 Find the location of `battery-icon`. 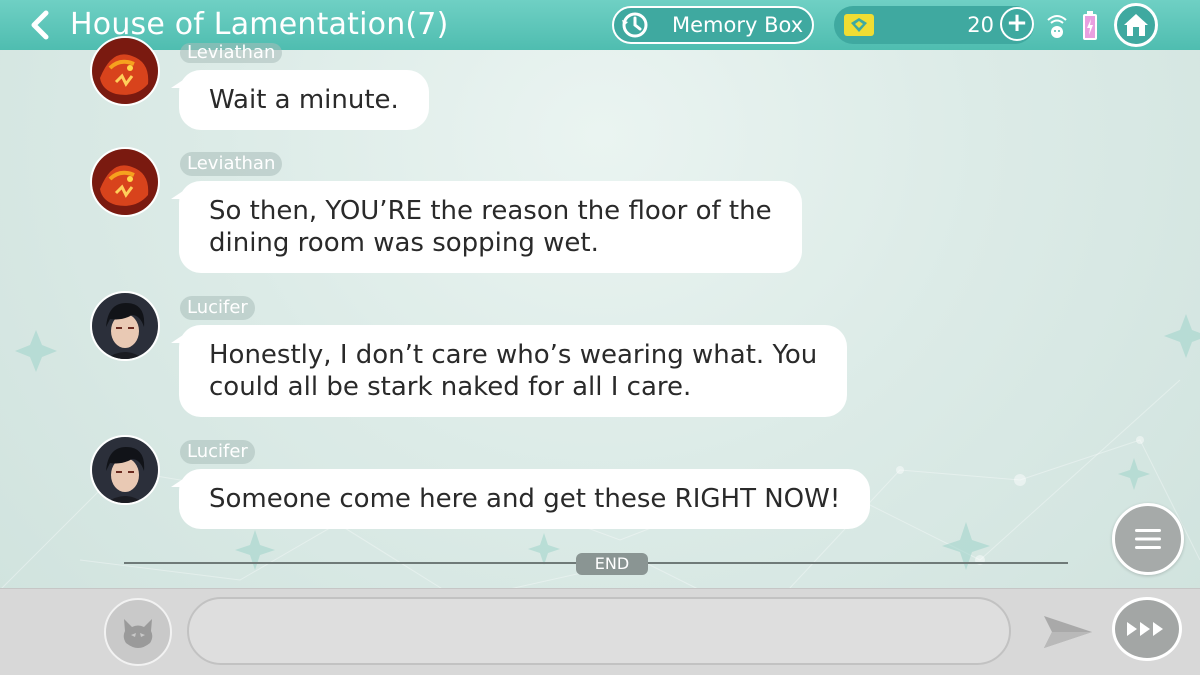

battery-icon is located at coordinates (1090, 28).